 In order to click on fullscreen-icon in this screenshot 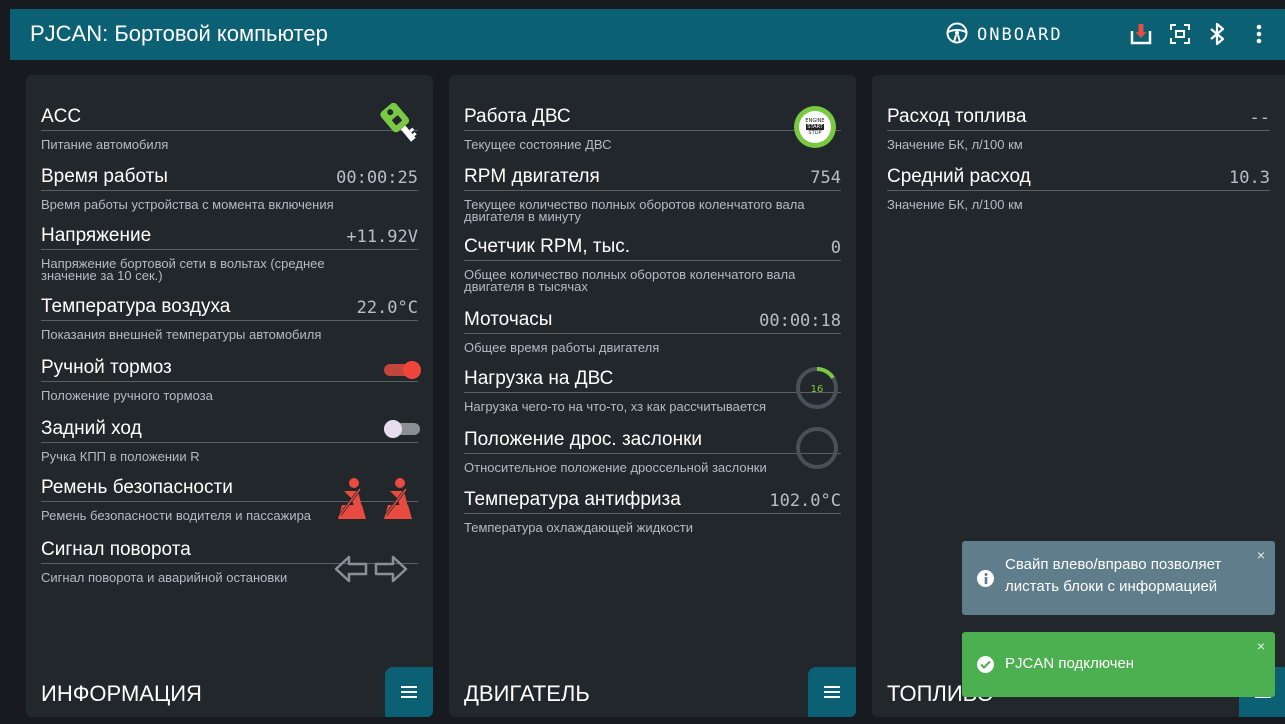, I will do `click(1180, 34)`.